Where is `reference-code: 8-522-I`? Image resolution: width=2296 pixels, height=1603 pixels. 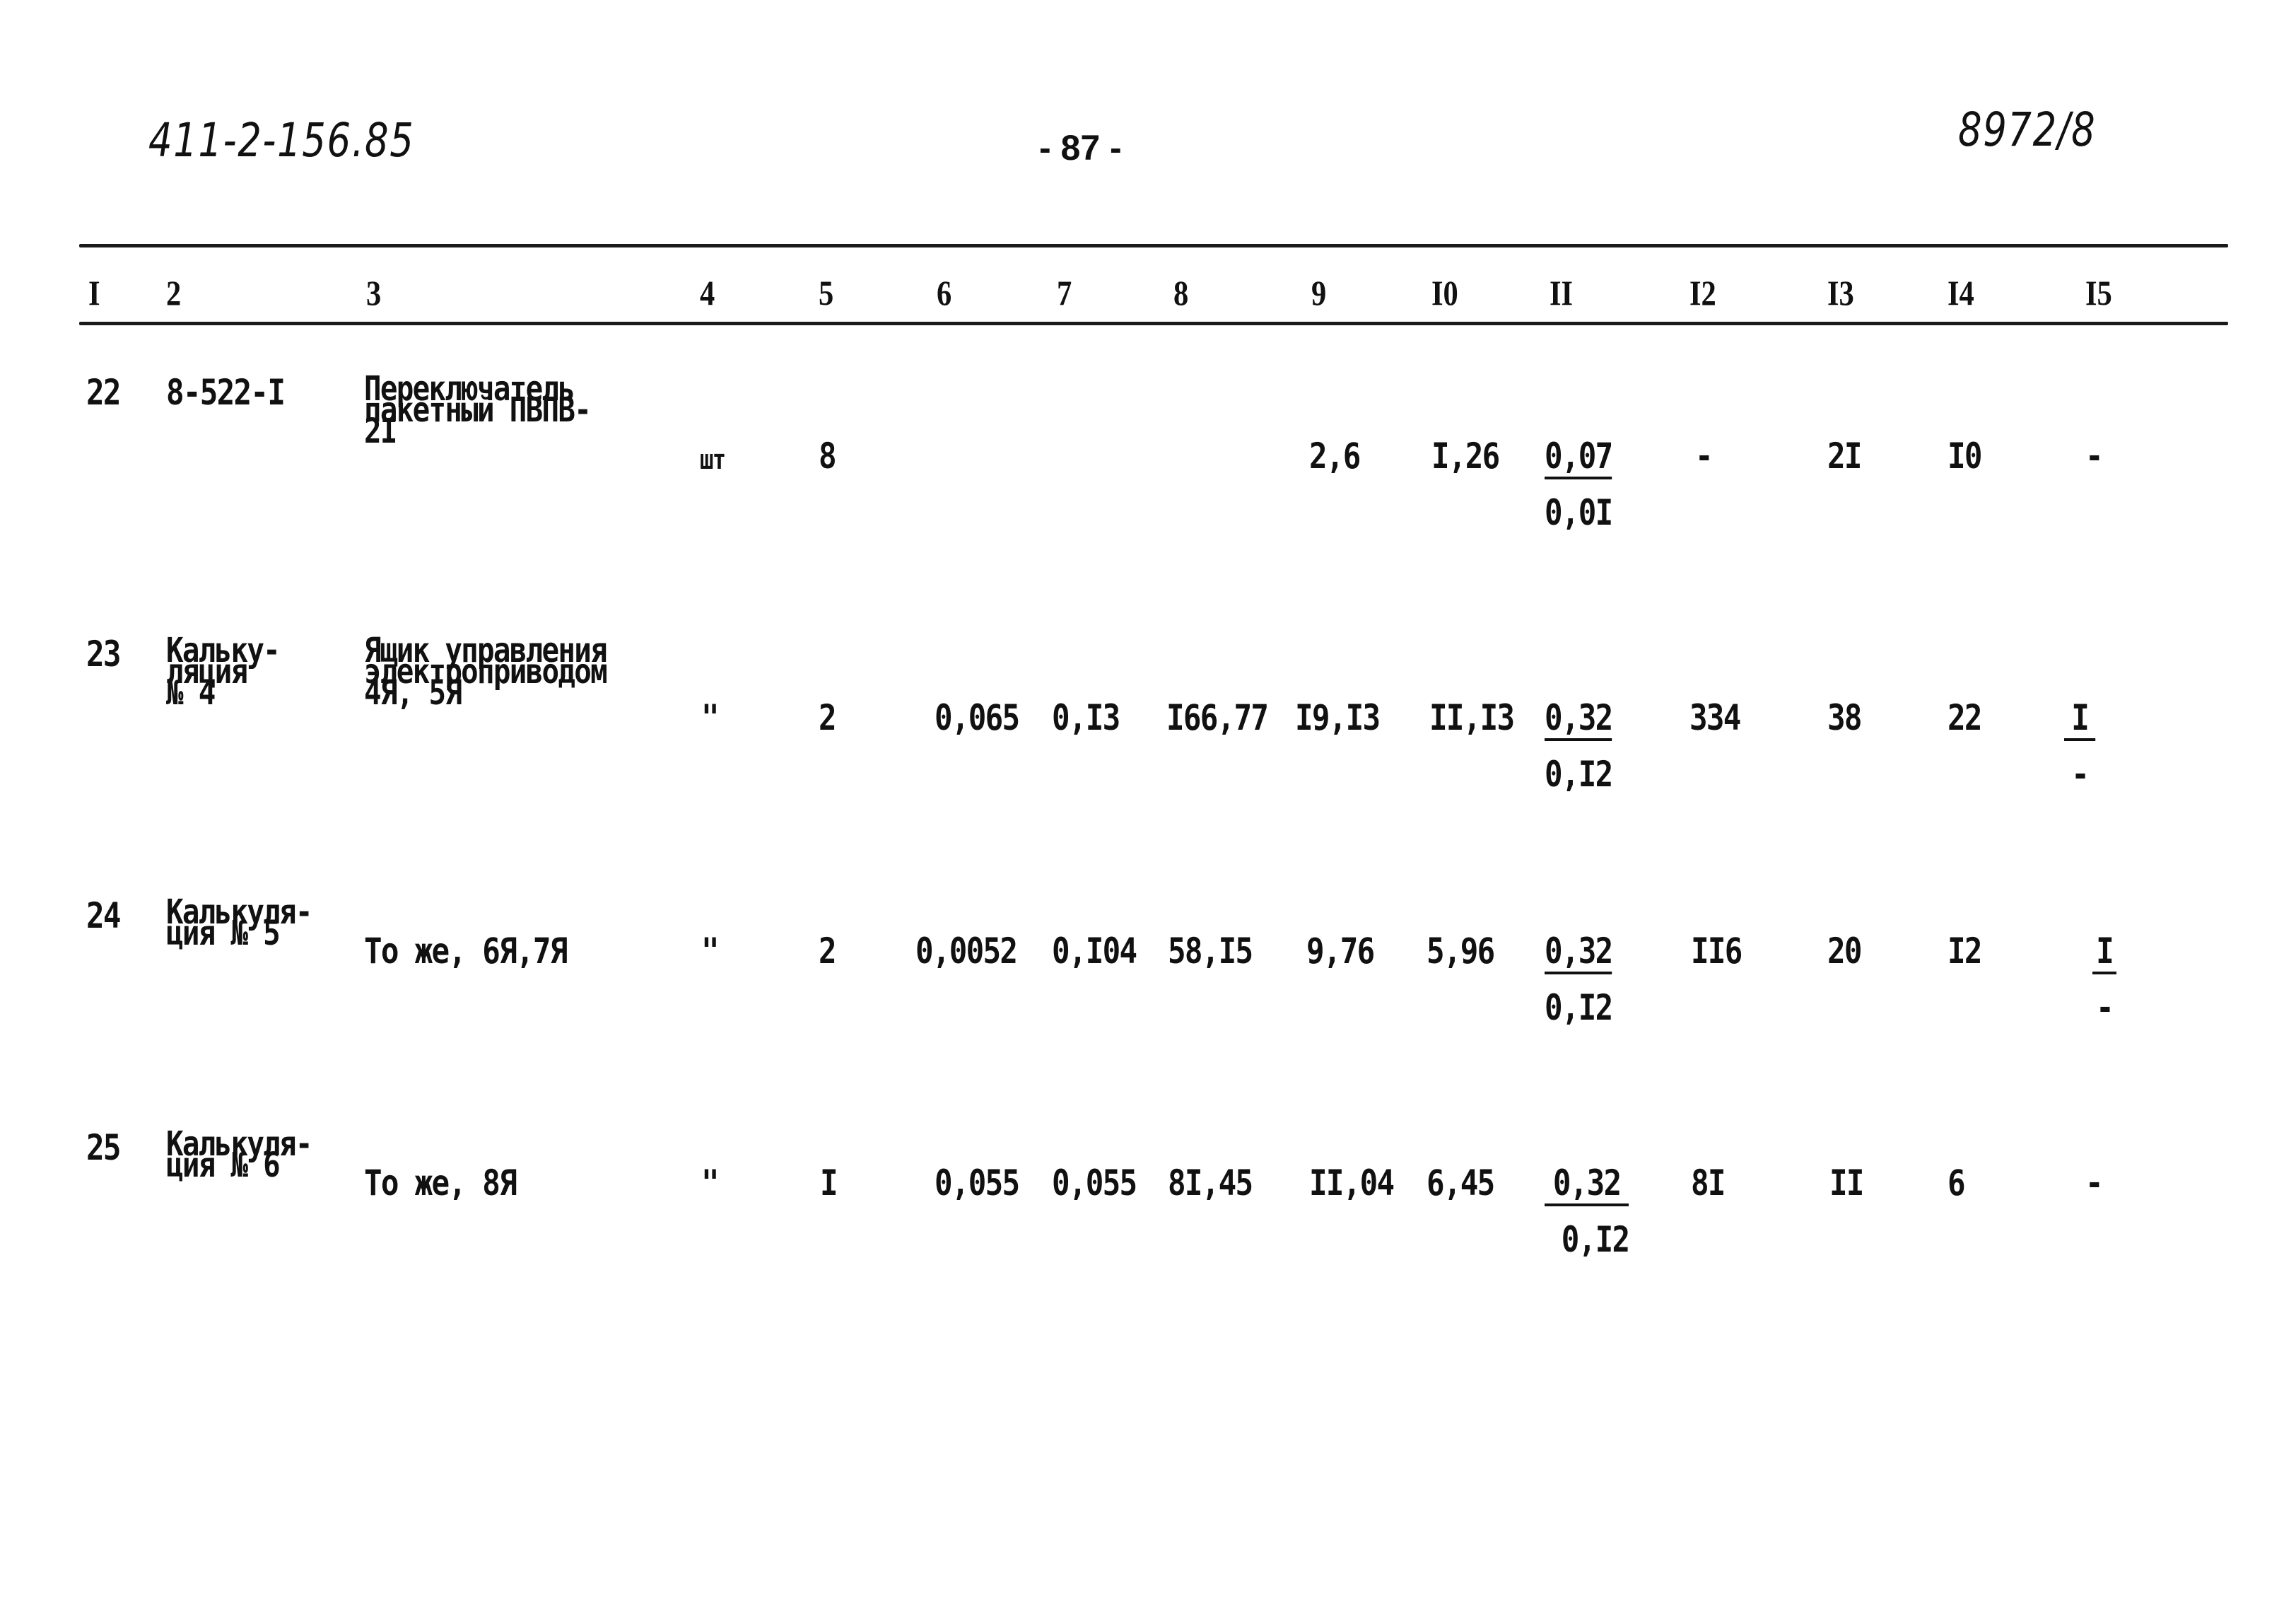 reference-code: 8-522-I is located at coordinates (226, 392).